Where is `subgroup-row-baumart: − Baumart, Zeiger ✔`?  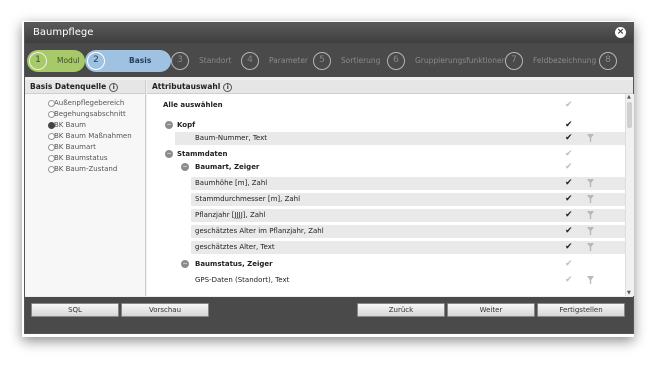
subgroup-row-baumart: − Baumart, Zeiger ✔ is located at coordinates (400, 167).